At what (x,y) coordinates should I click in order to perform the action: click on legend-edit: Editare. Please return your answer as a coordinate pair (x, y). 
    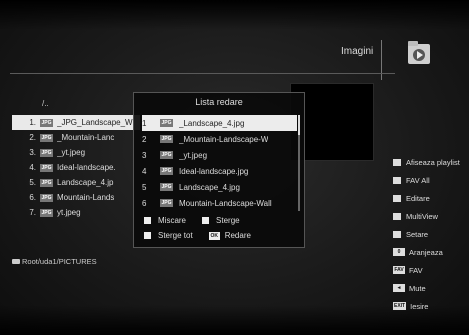
    Looking at the image, I should click on (431, 198).